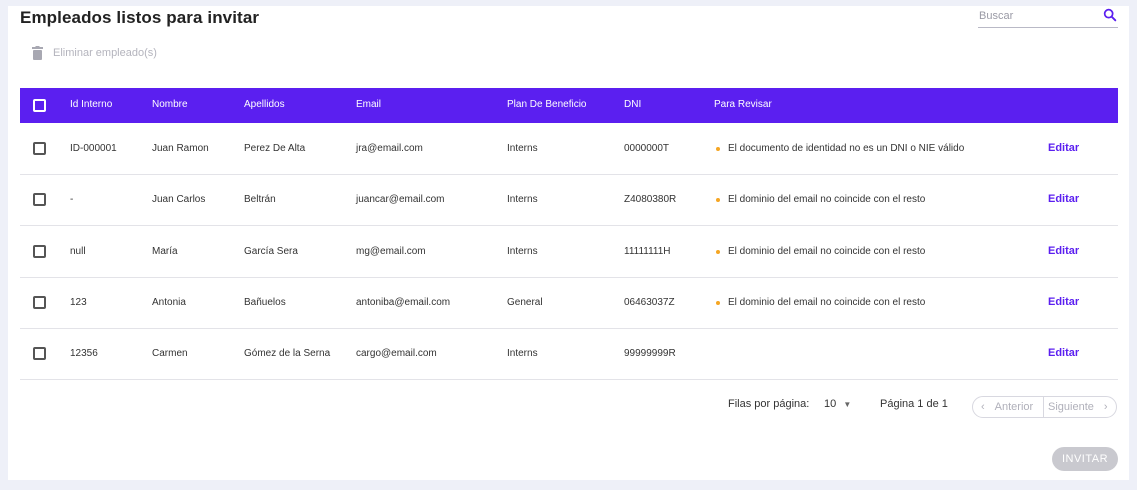 The image size is (1137, 490). What do you see at coordinates (1014, 407) in the screenshot?
I see `previous-page-label: Anterior` at bounding box center [1014, 407].